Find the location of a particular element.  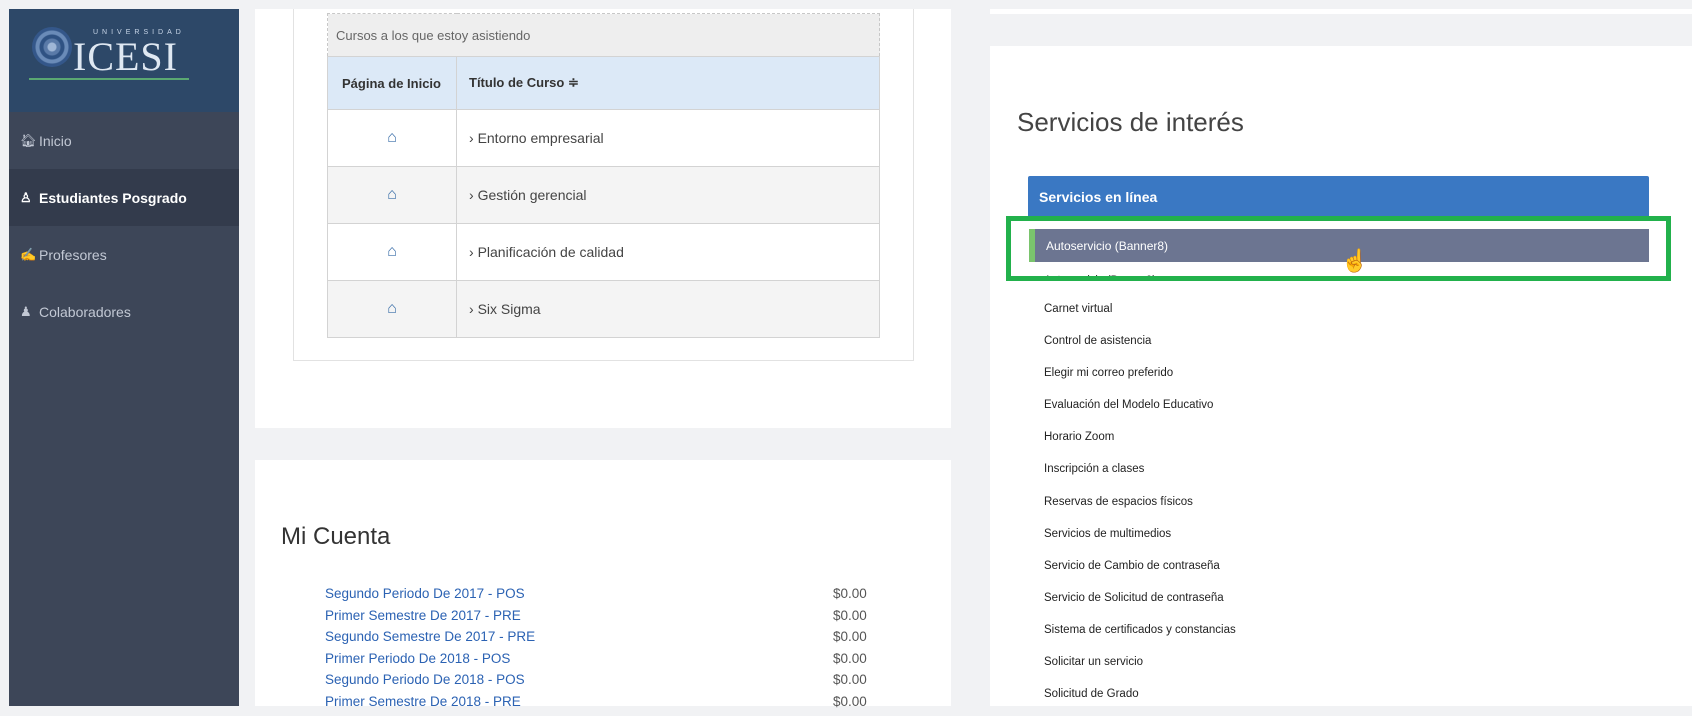

course-title: Entorno empresarial is located at coordinates (540, 138).